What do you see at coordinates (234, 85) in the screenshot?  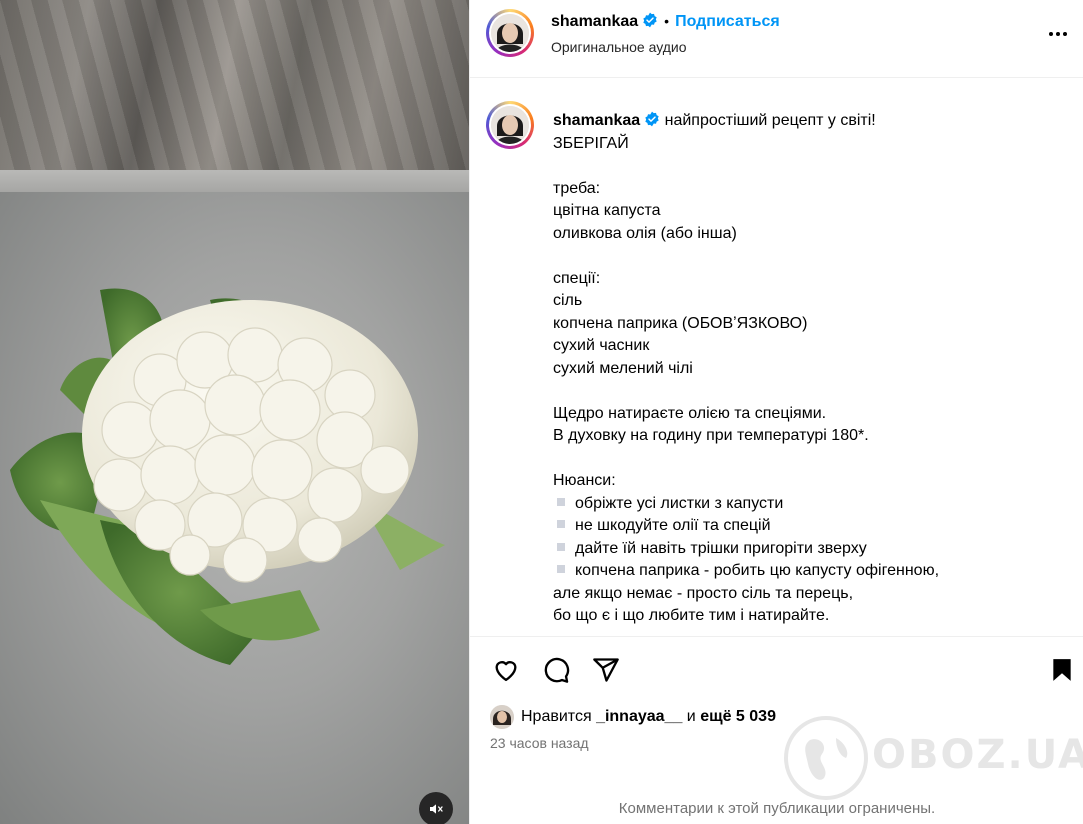 I see `background-wall` at bounding box center [234, 85].